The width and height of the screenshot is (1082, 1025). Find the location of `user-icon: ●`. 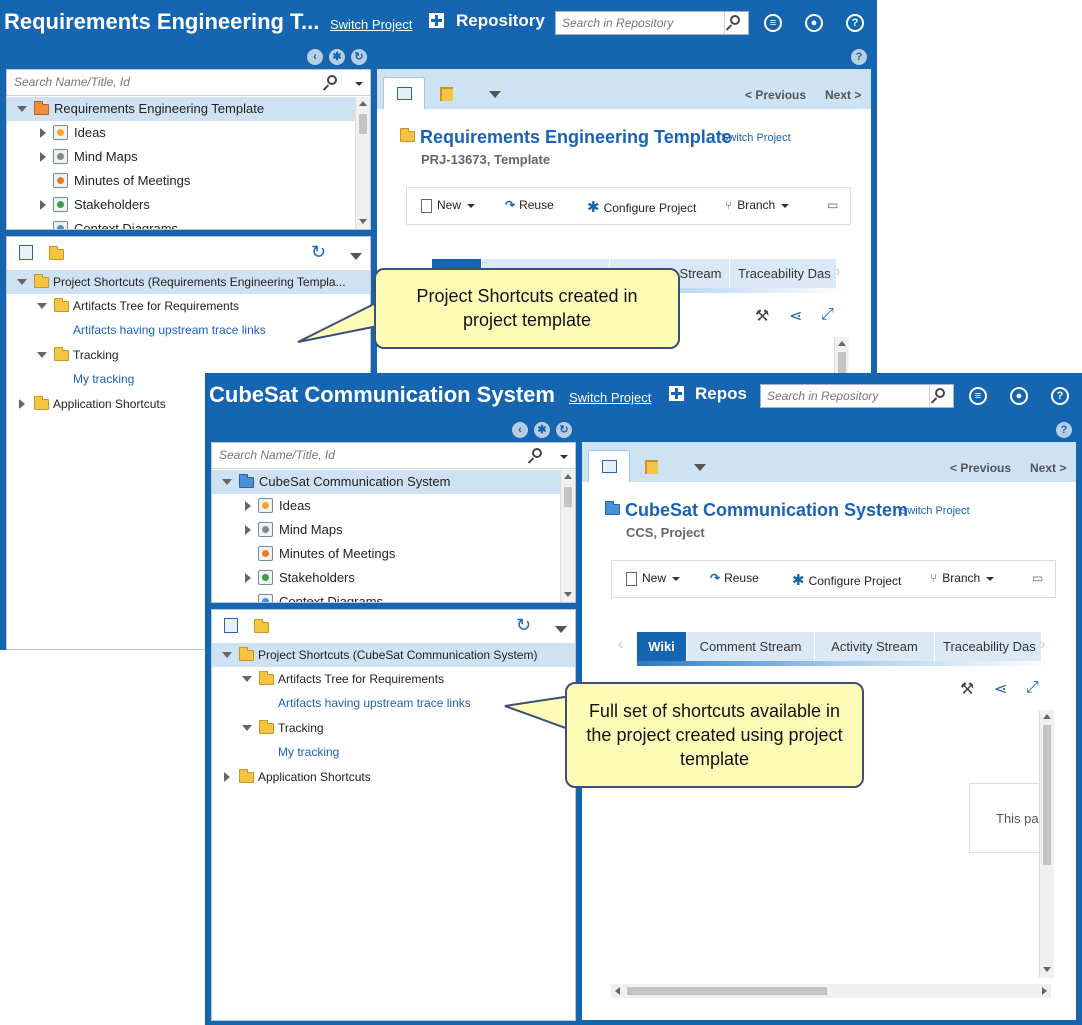

user-icon: ● is located at coordinates (814, 23).